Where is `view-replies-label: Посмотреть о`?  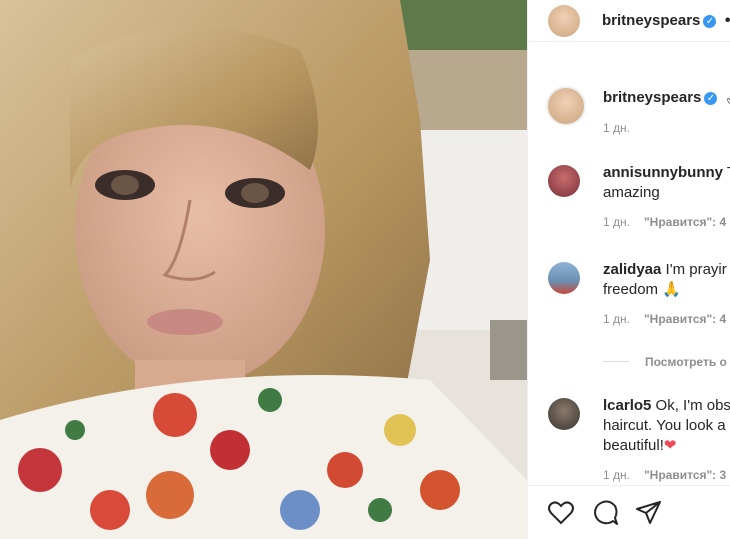
view-replies-label: Посмотреть о is located at coordinates (686, 362).